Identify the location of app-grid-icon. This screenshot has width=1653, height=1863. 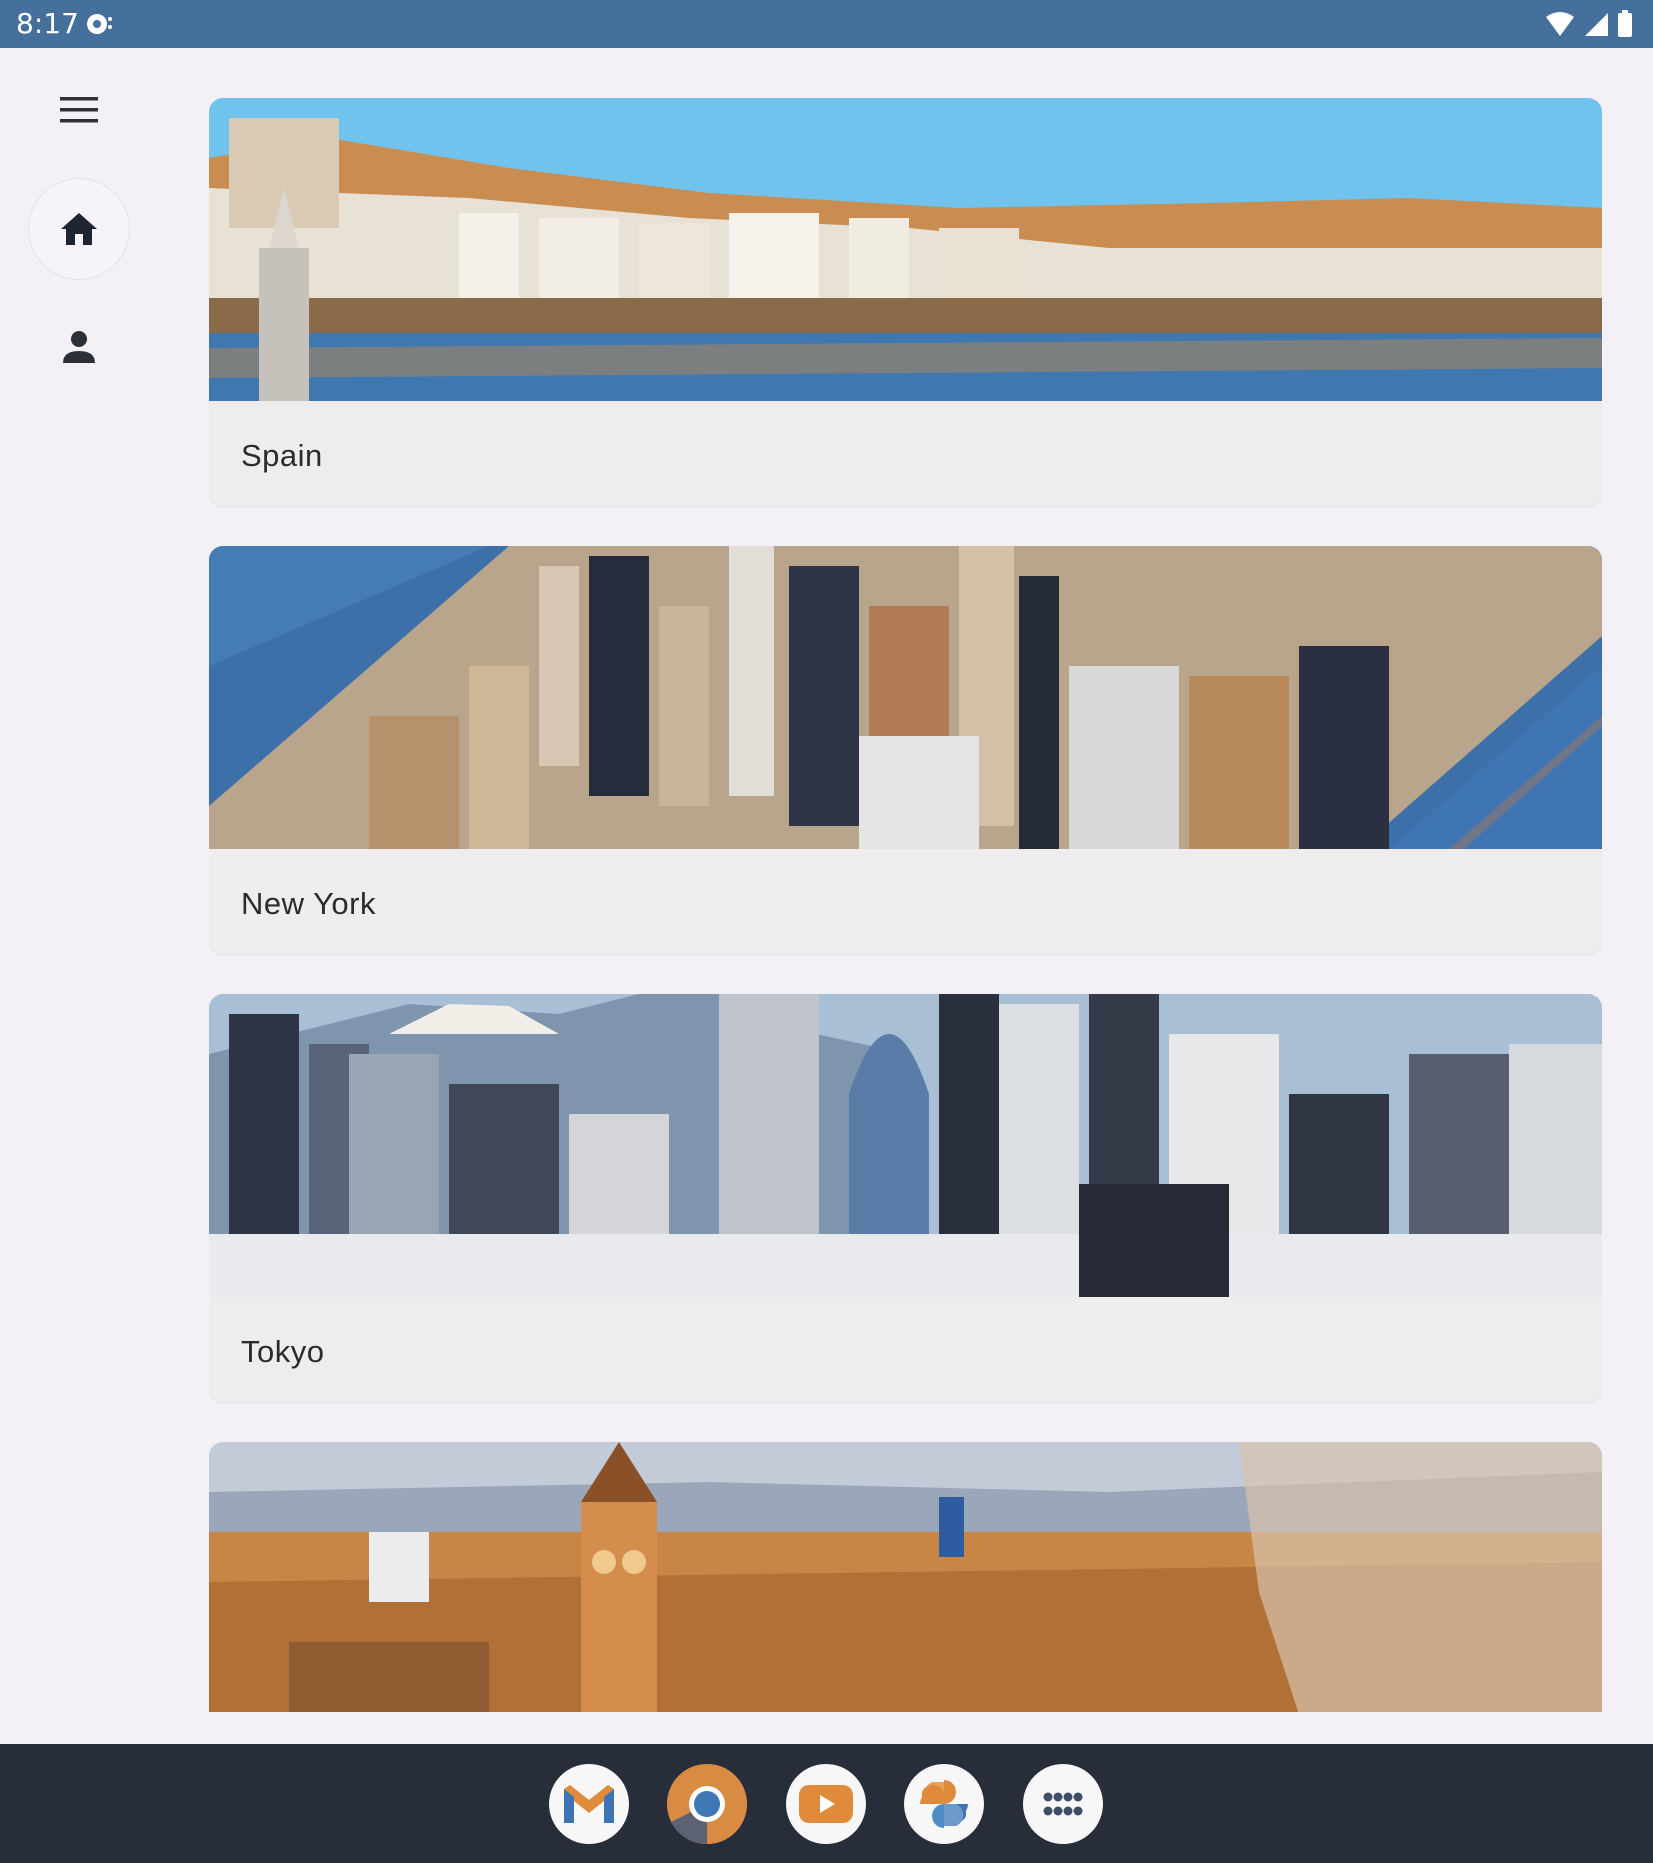
(1063, 1804).